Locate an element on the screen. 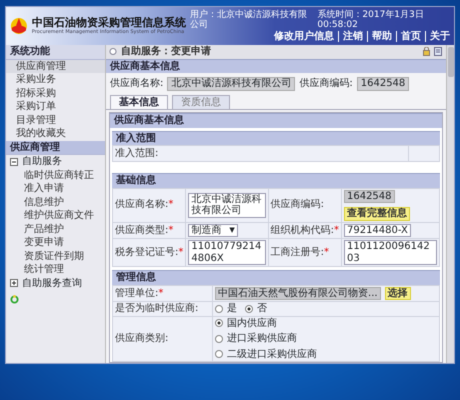 The image size is (460, 400). app-title: 中国石油物资采购管理信息系统 is located at coordinates (109, 22).